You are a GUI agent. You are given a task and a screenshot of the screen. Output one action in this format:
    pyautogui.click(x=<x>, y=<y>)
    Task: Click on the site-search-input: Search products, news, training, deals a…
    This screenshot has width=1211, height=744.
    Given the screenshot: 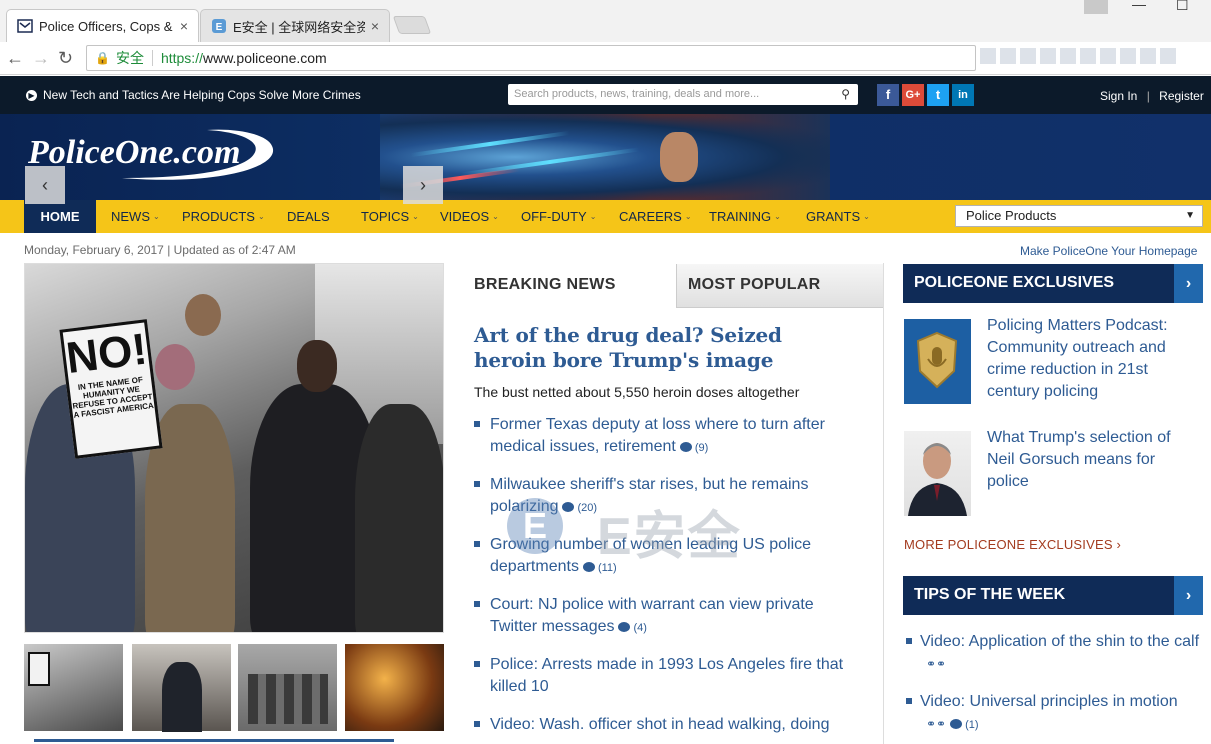 What is the action you would take?
    pyautogui.click(x=683, y=94)
    